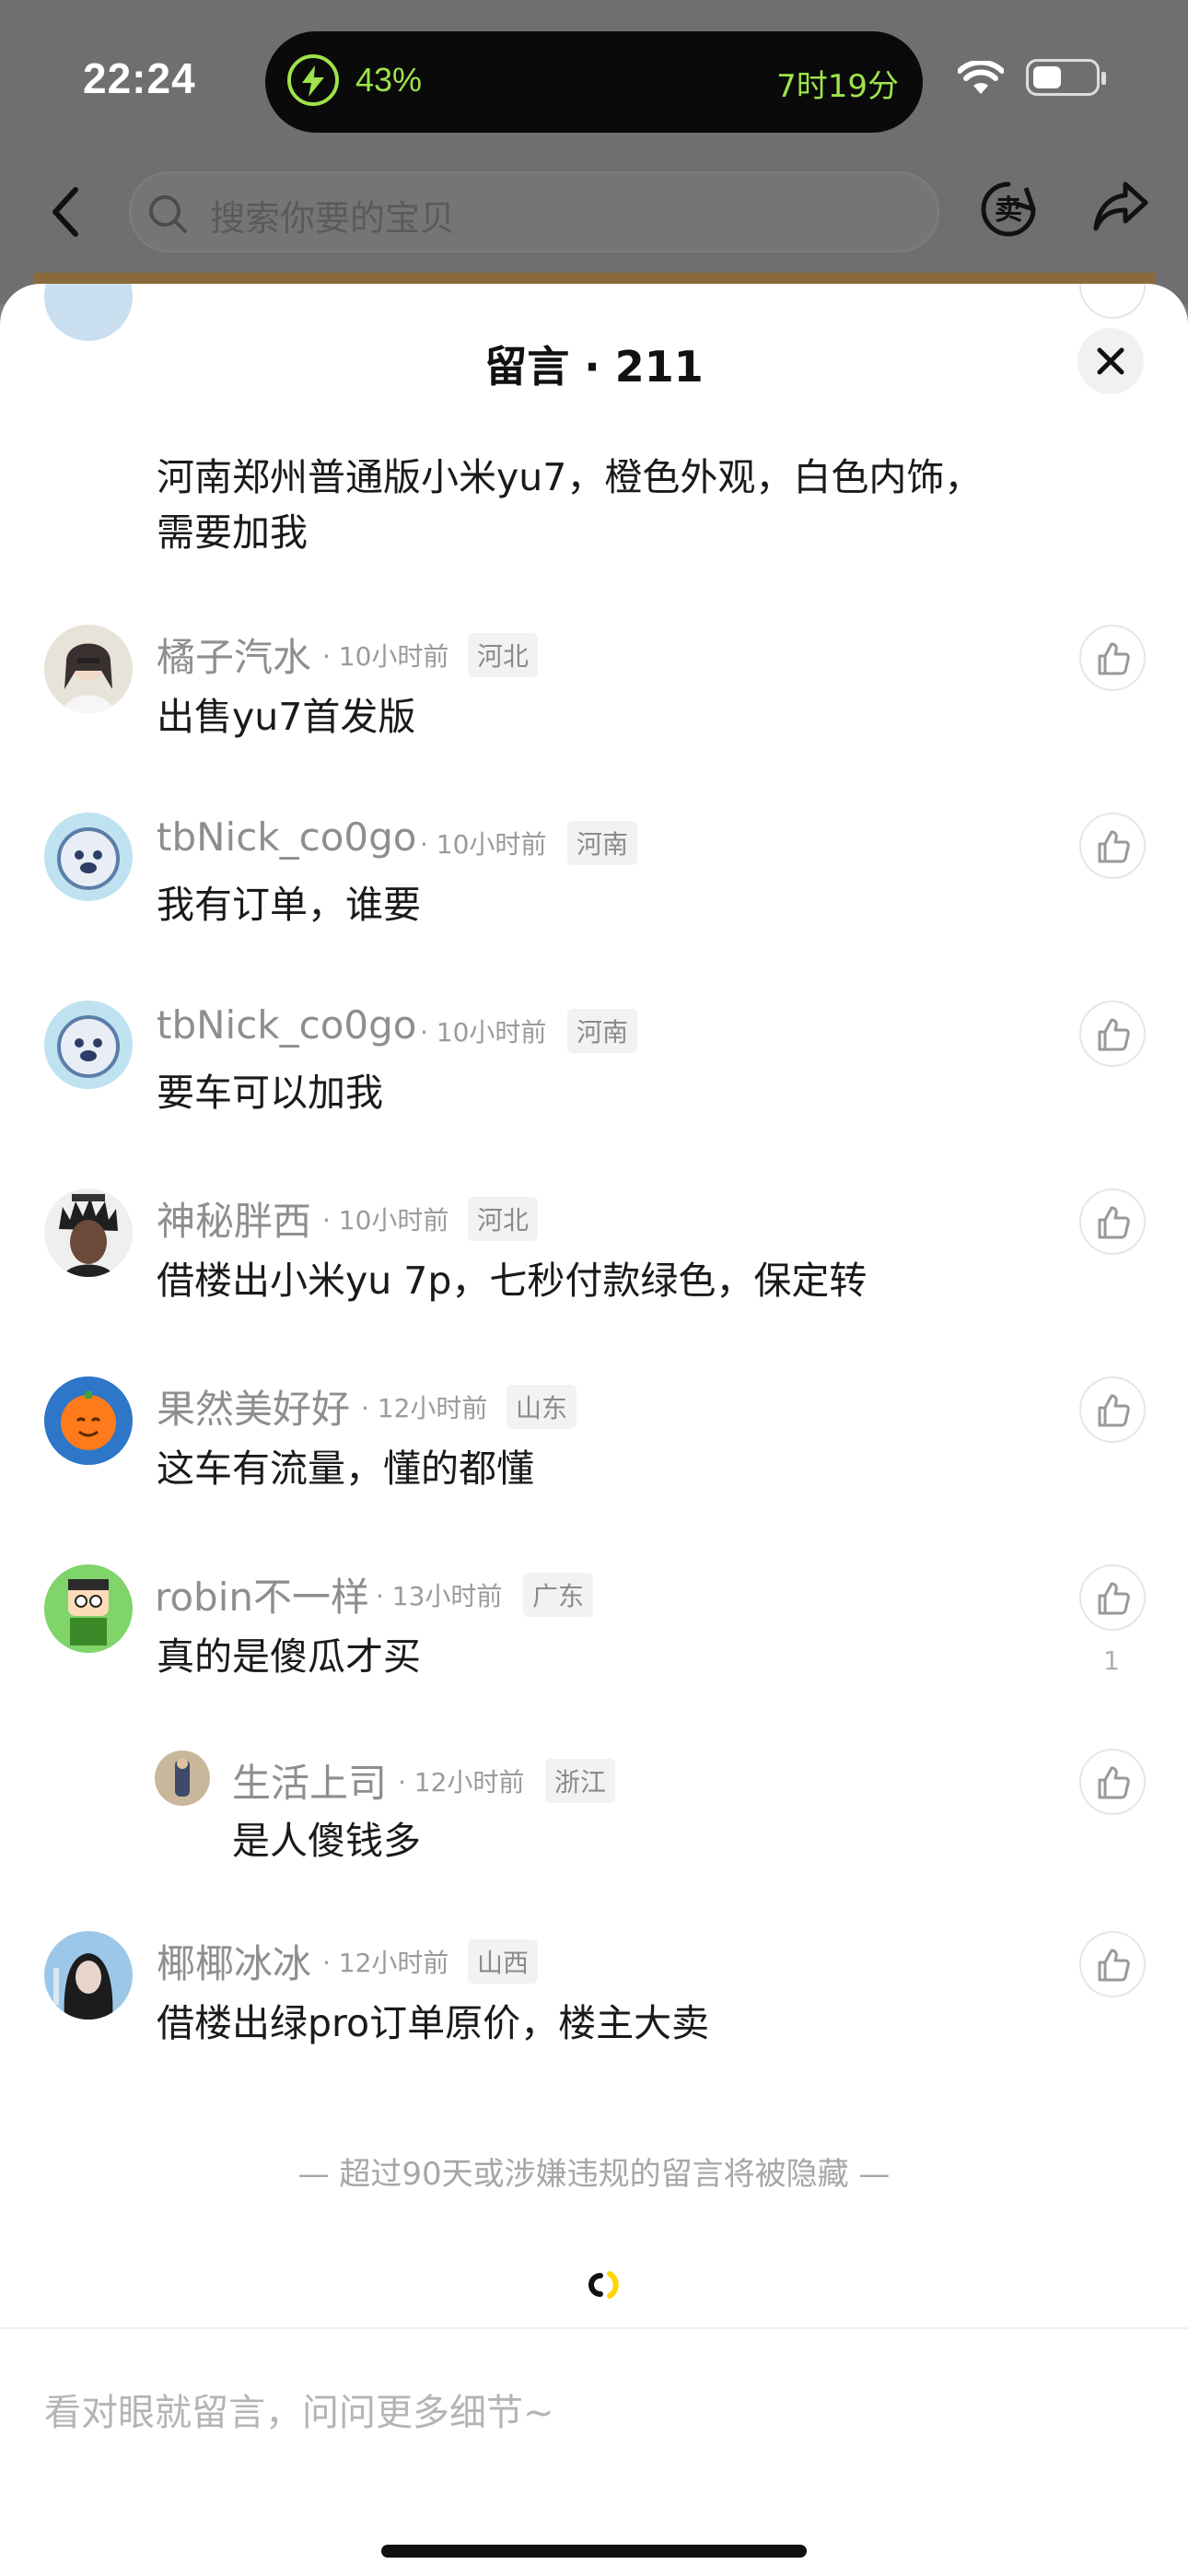 This screenshot has height=2576, width=1188. I want to click on svg-text: 卖, so click(1008, 211).